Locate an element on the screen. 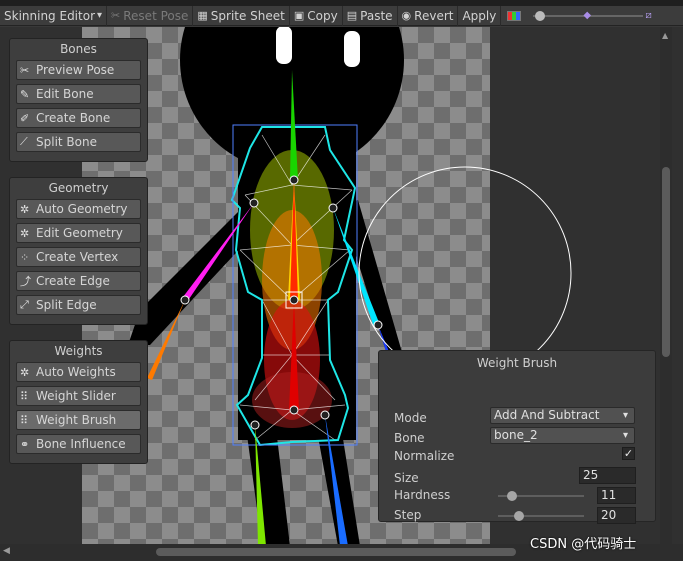 Image resolution: width=683 pixels, height=561 pixels. weight-slider-icon: ⠿ is located at coordinates (24, 396).